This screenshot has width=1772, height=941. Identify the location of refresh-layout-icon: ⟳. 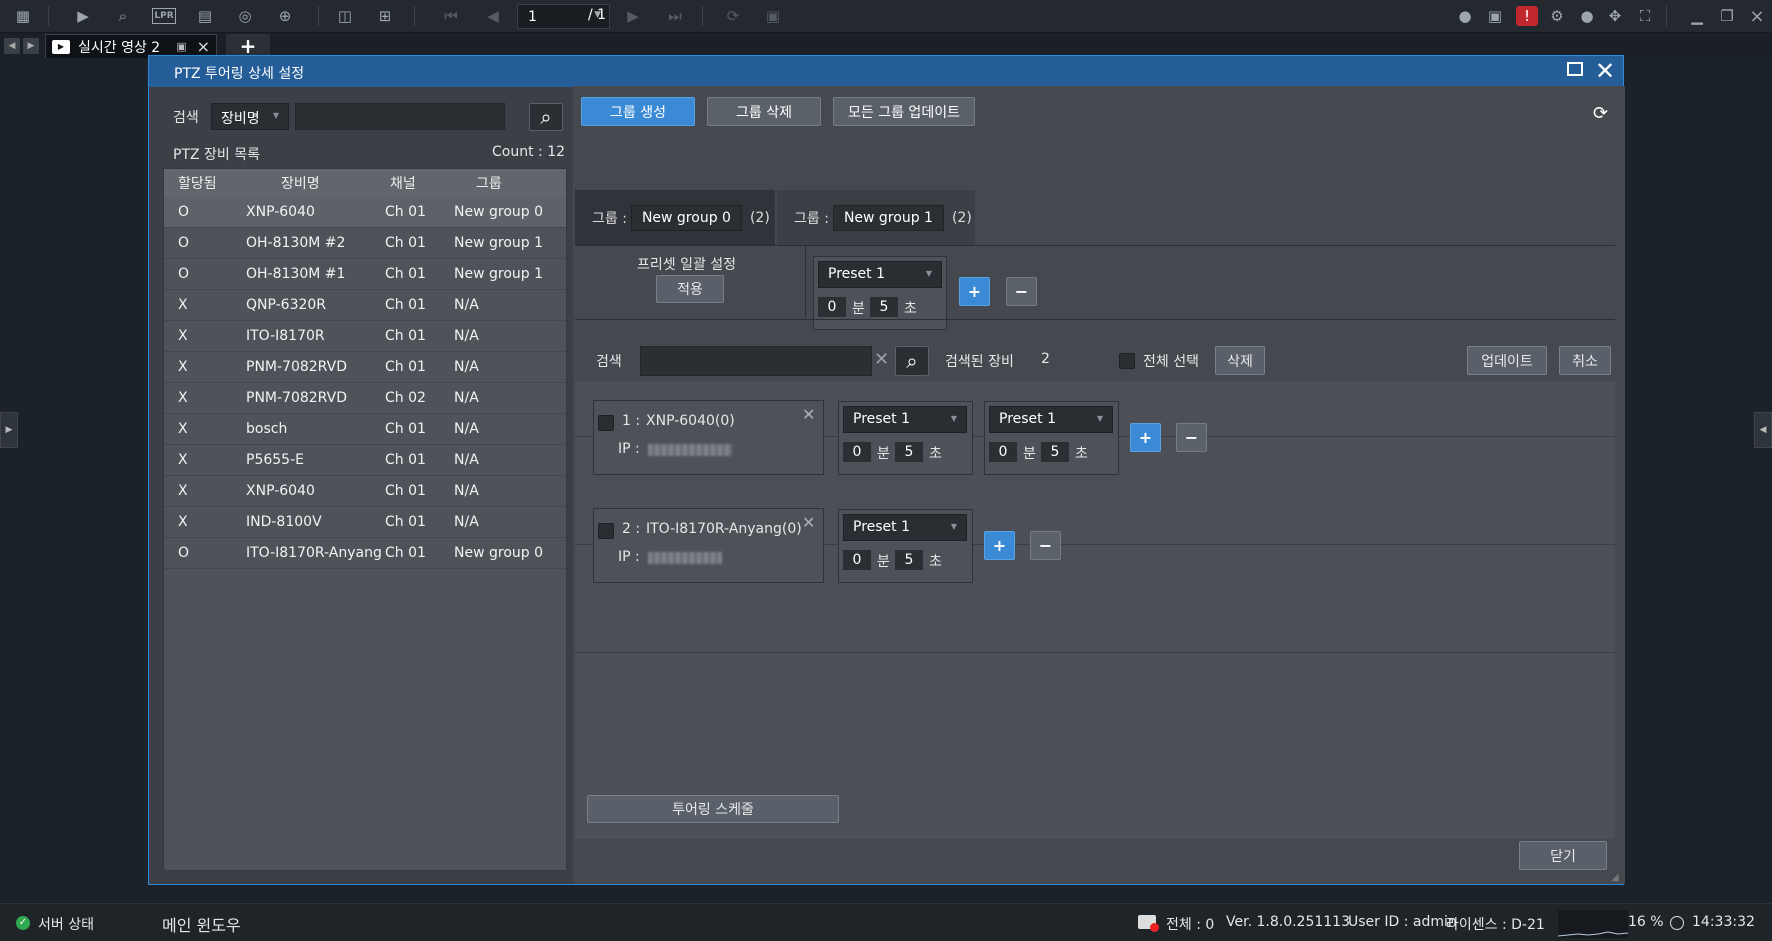
(733, 16).